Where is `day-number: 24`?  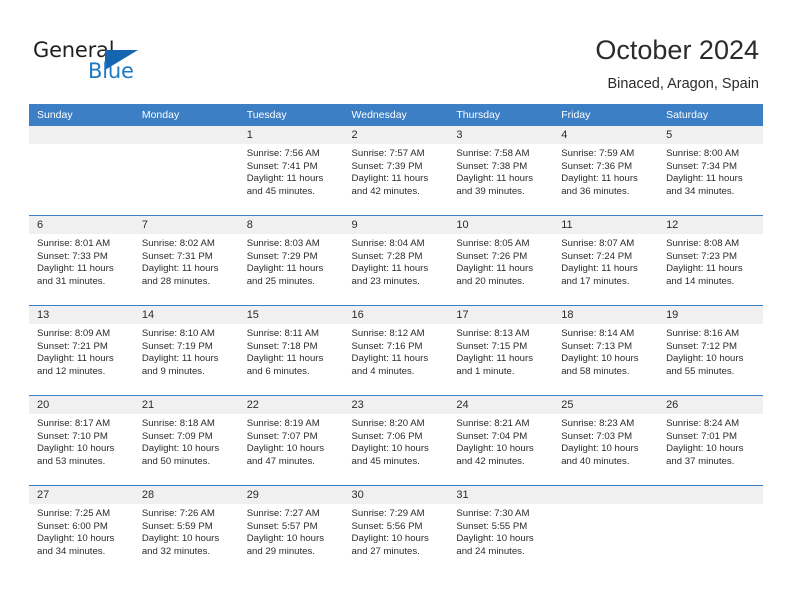
day-number: 24 is located at coordinates (501, 405).